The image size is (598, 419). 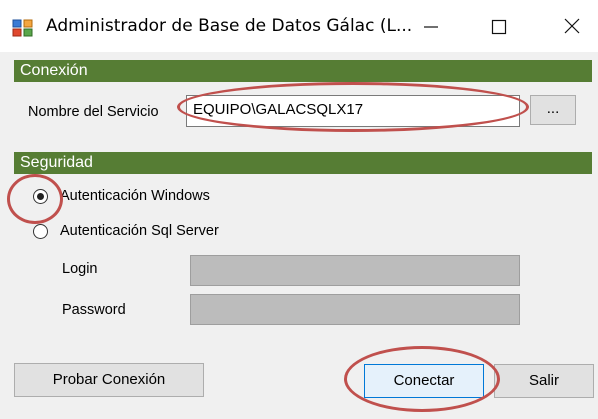 I want to click on minimize-icon, so click(x=431, y=27).